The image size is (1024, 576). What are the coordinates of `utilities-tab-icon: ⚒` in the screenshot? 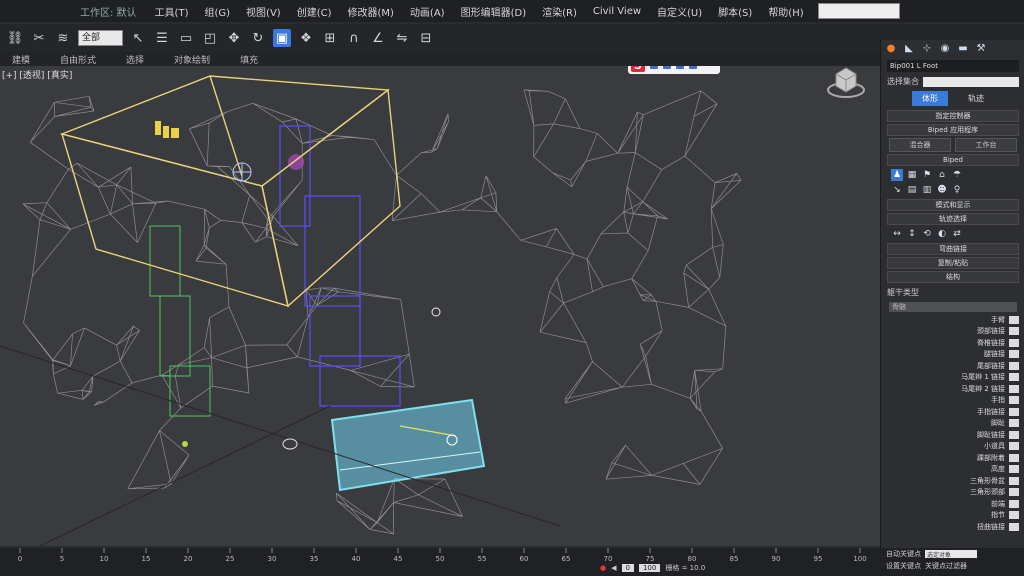 It's located at (981, 49).